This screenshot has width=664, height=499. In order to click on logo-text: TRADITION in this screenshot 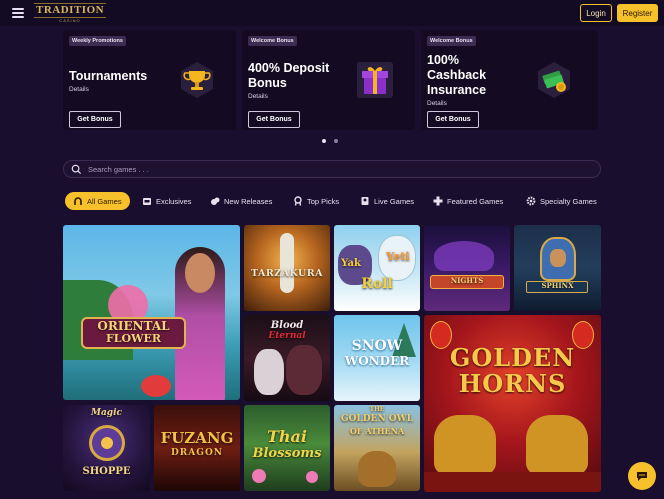, I will do `click(70, 10)`.